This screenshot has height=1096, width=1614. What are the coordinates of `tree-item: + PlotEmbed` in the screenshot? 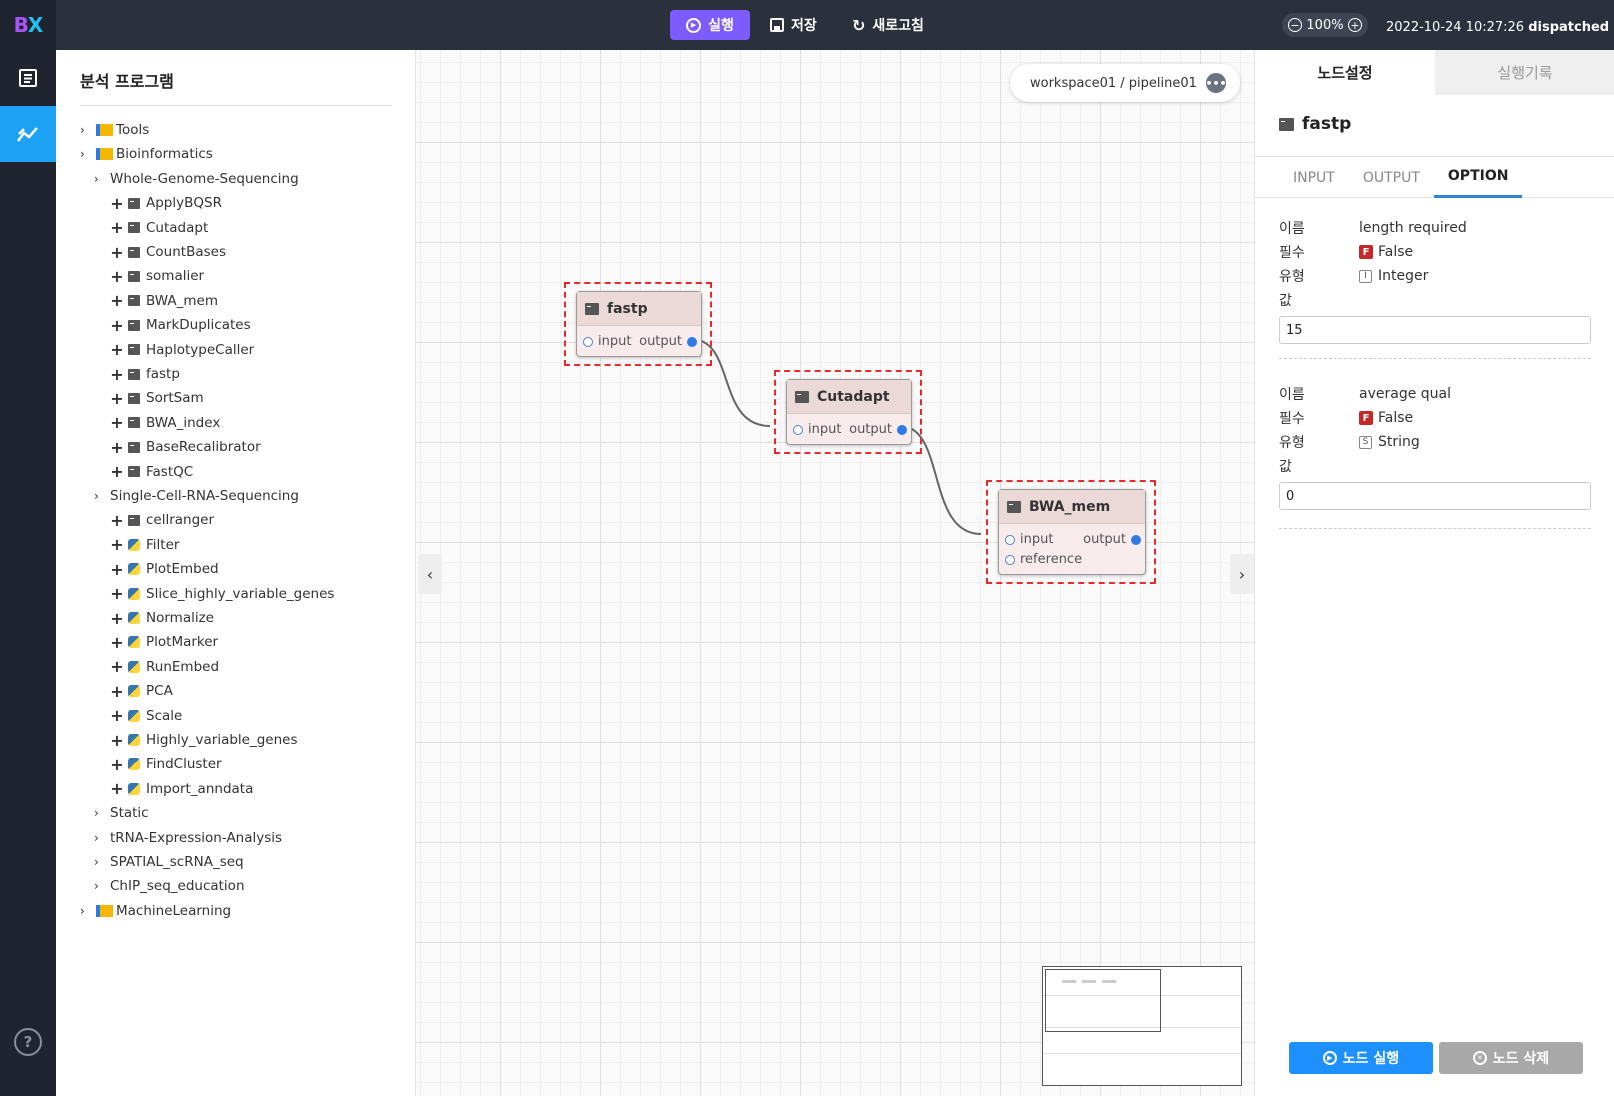 It's located at (164, 569).